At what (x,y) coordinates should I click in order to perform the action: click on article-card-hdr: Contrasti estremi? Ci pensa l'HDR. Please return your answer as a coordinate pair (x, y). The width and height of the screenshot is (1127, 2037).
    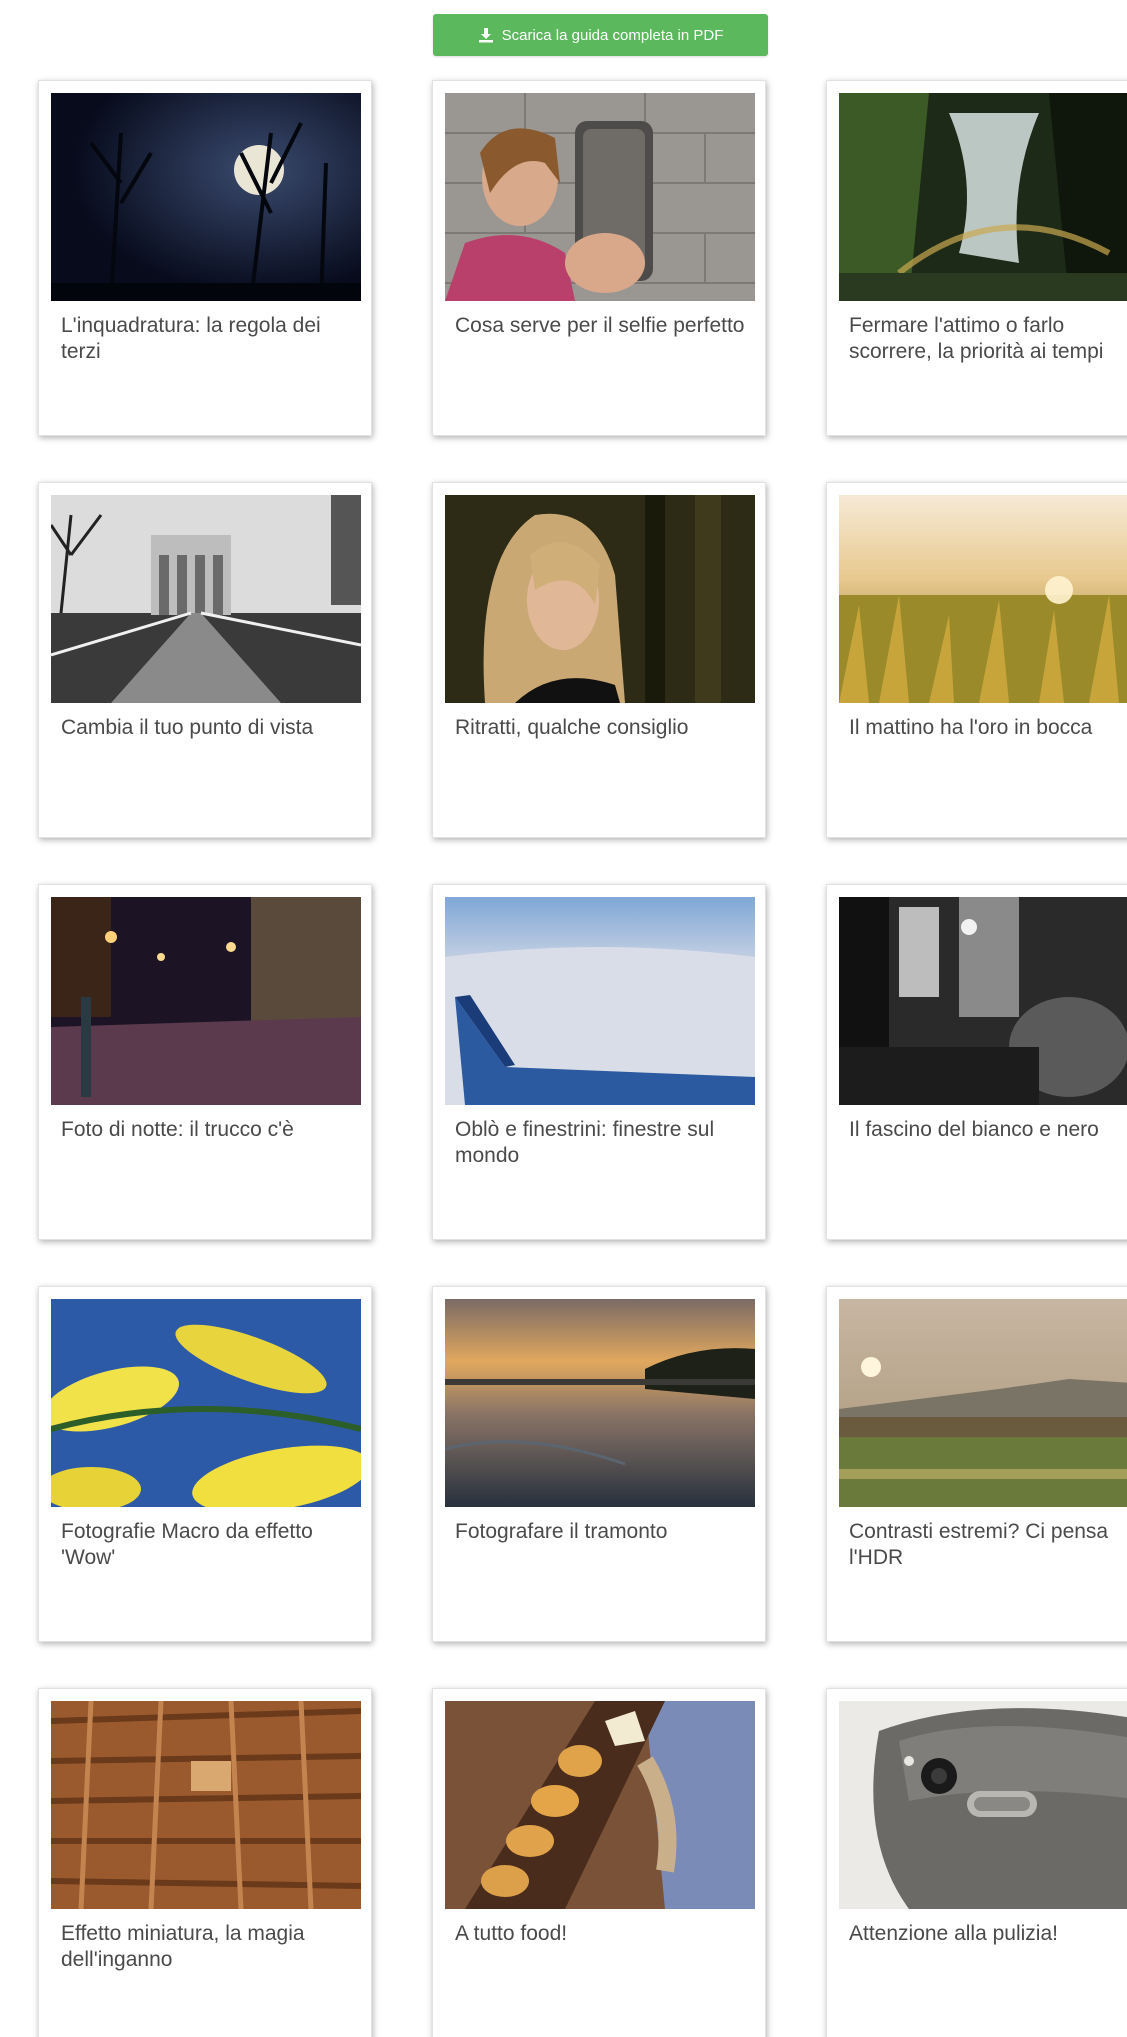
    Looking at the image, I should click on (976, 1464).